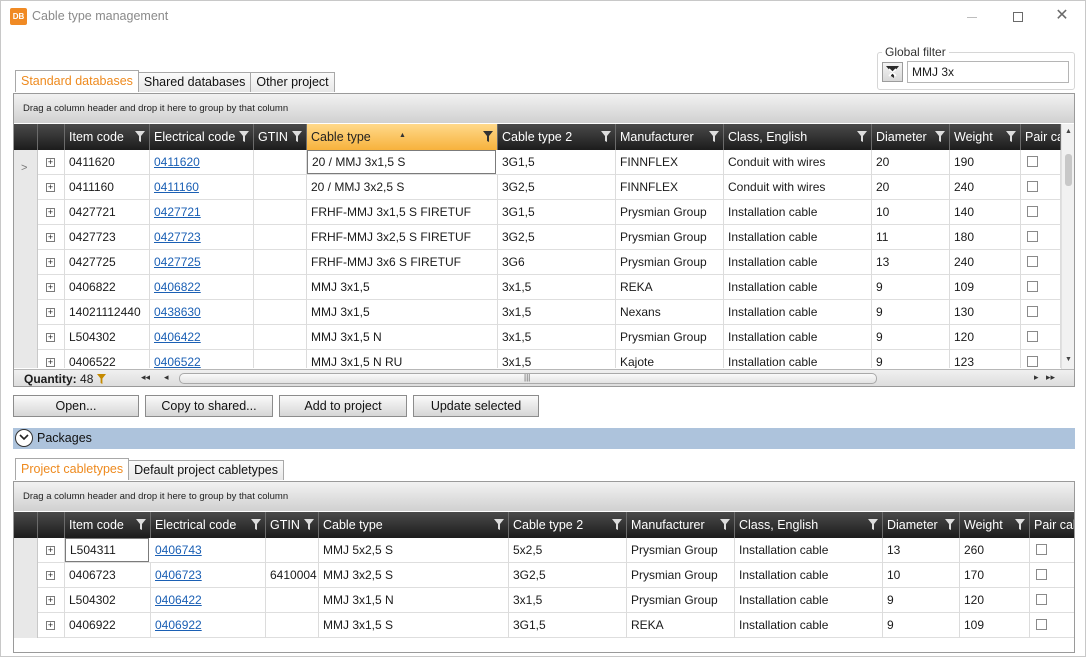  I want to click on cell-electrical-code-link: 0411620, so click(202, 162).